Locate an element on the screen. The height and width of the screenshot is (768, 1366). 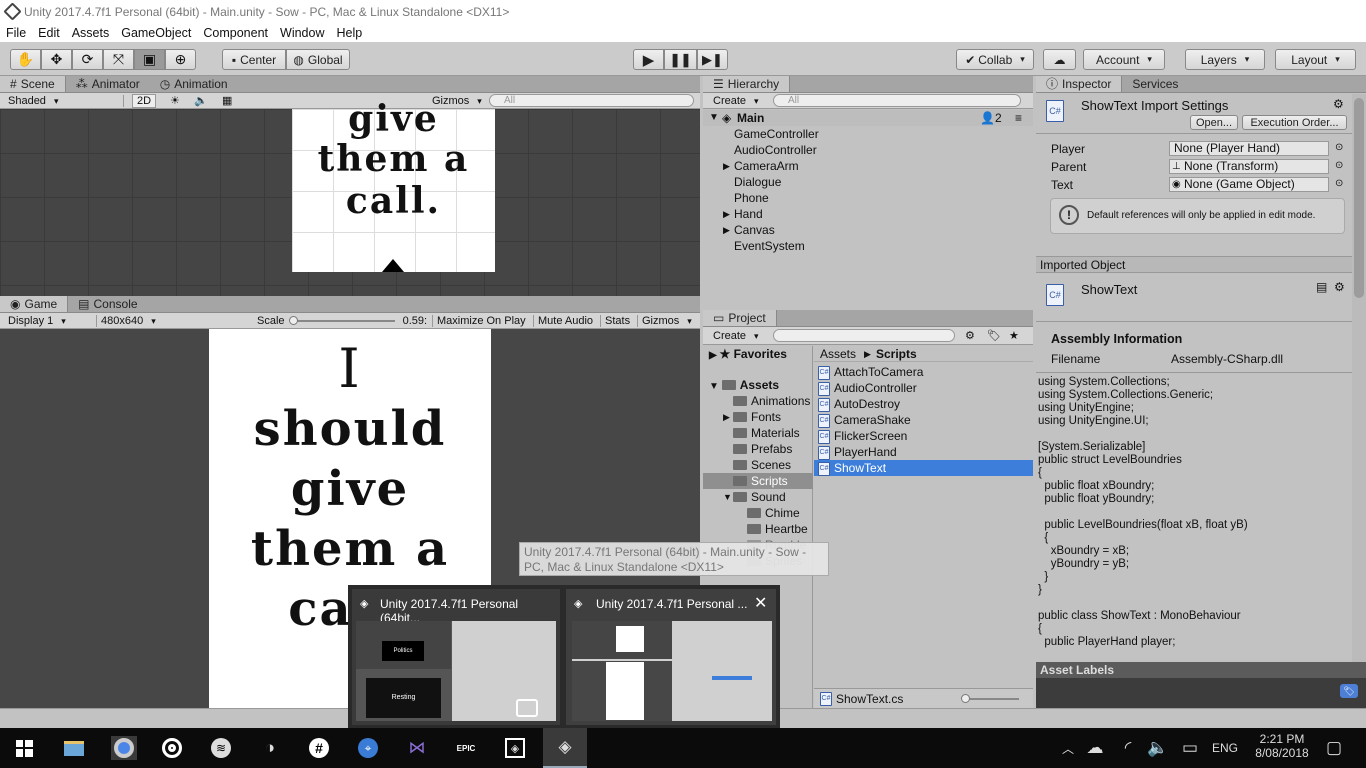
folder-item: Scenes is located at coordinates (758, 465).